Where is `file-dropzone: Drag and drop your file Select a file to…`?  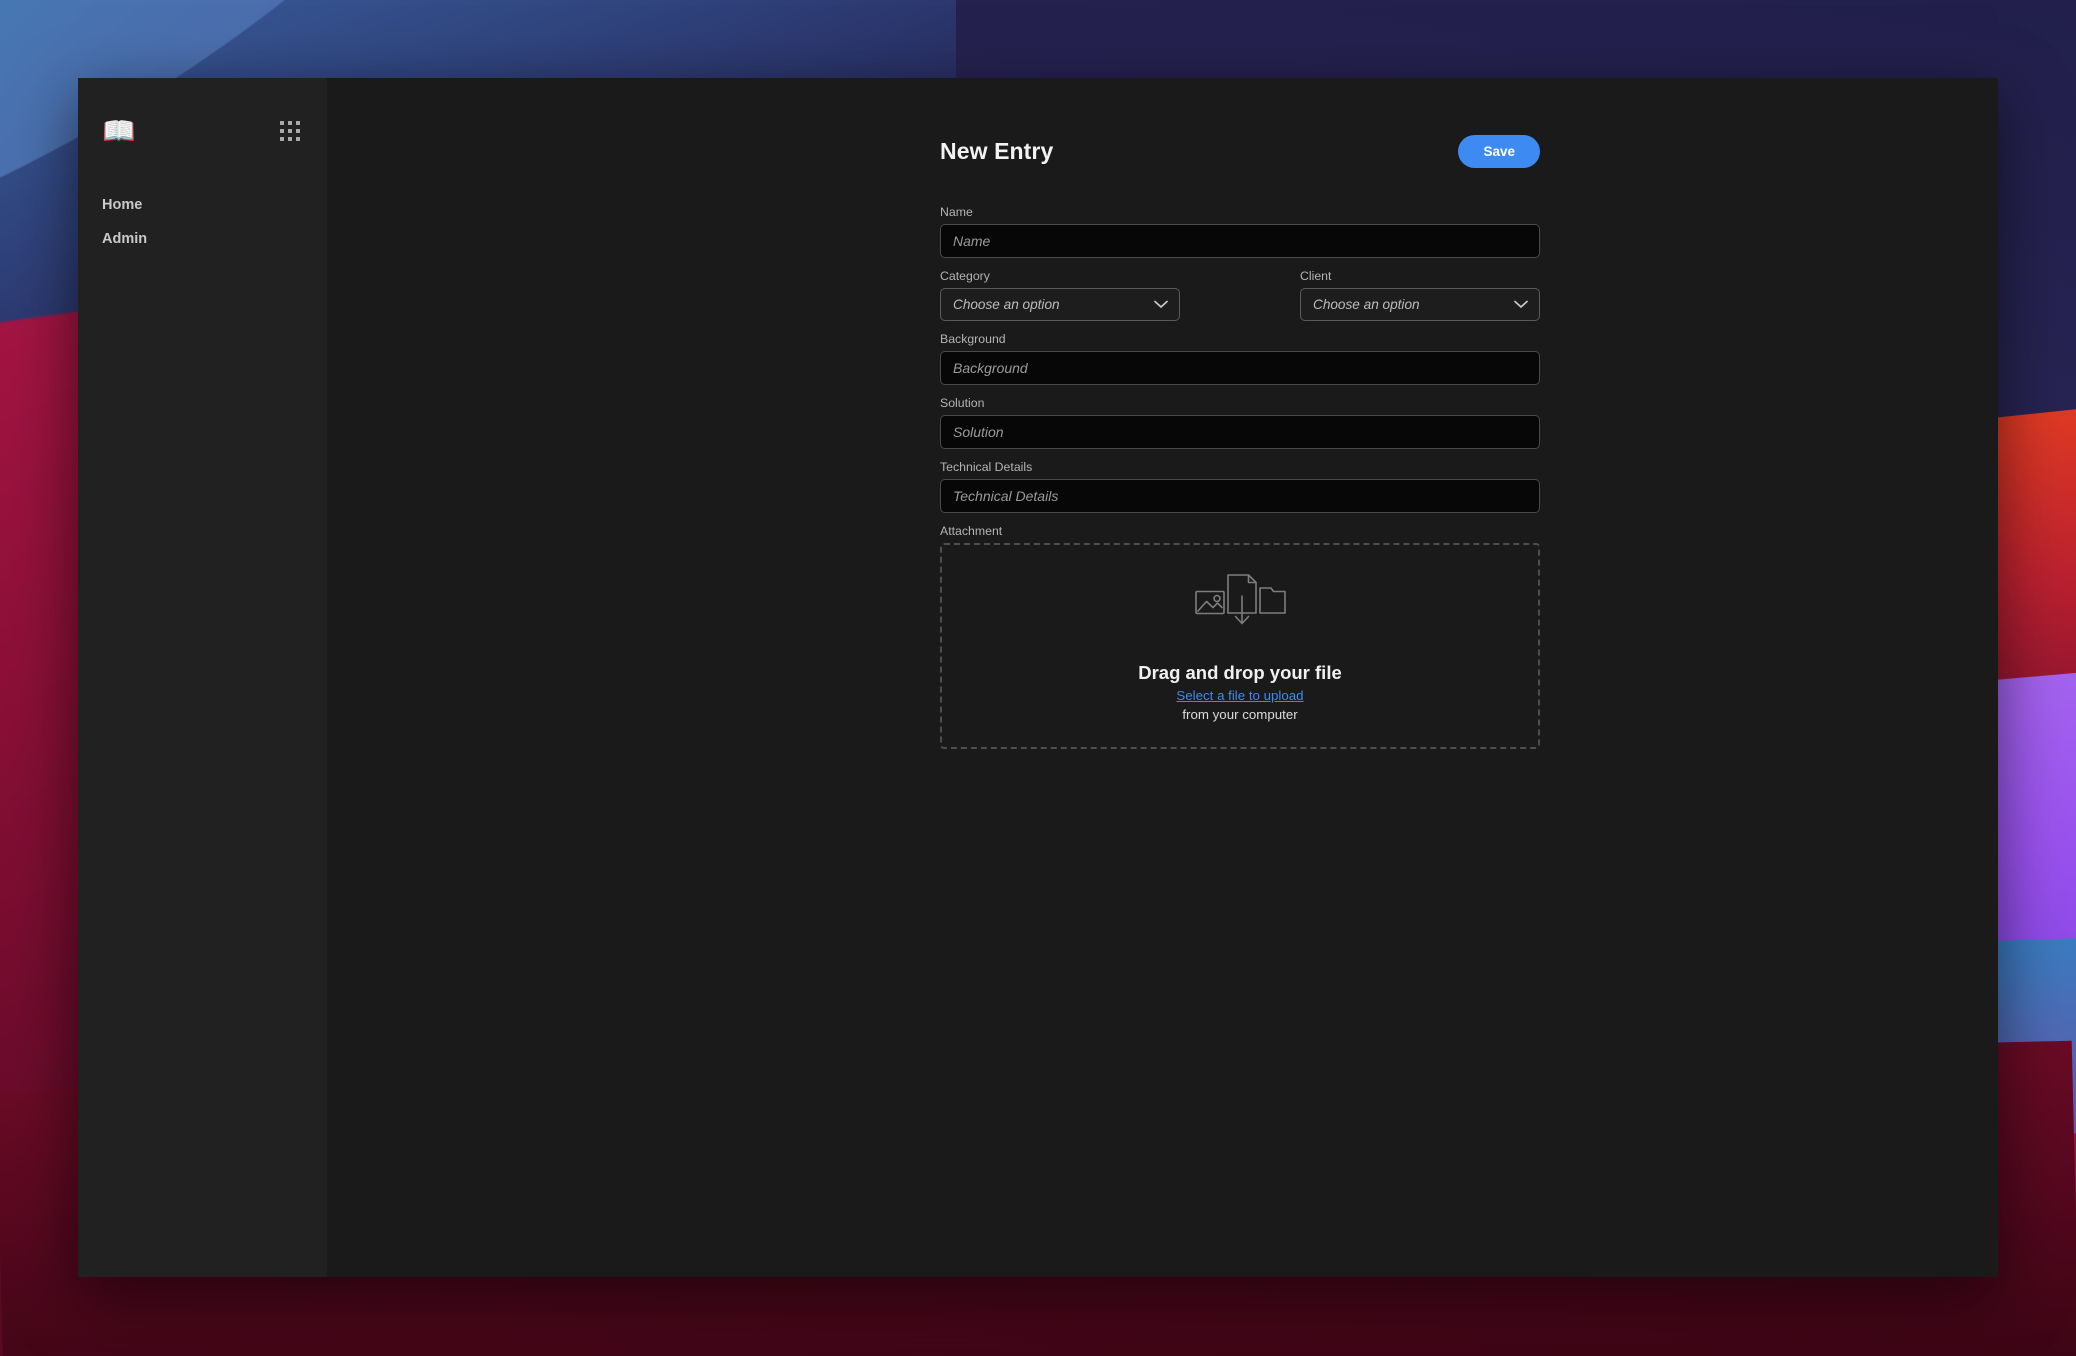
file-dropzone: Drag and drop your file Select a file to… is located at coordinates (1240, 646).